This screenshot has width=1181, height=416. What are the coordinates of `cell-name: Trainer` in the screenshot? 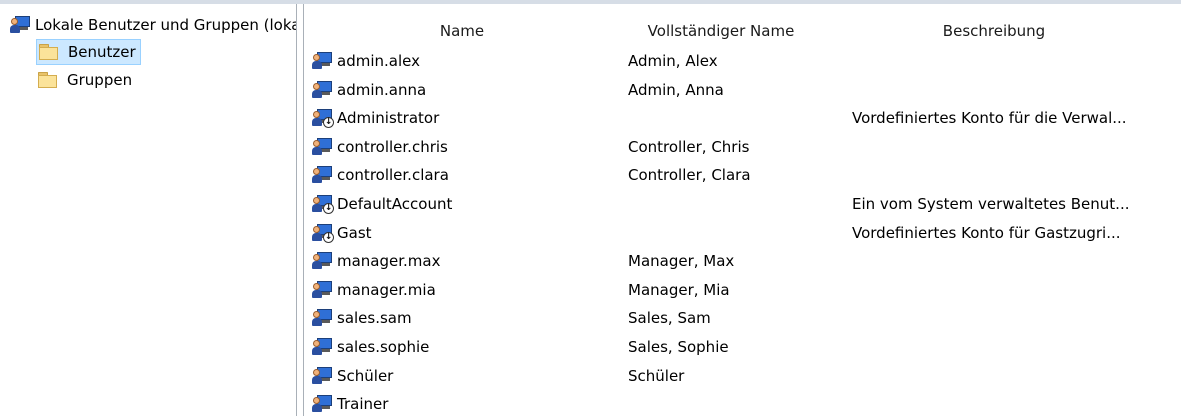 It's located at (350, 403).